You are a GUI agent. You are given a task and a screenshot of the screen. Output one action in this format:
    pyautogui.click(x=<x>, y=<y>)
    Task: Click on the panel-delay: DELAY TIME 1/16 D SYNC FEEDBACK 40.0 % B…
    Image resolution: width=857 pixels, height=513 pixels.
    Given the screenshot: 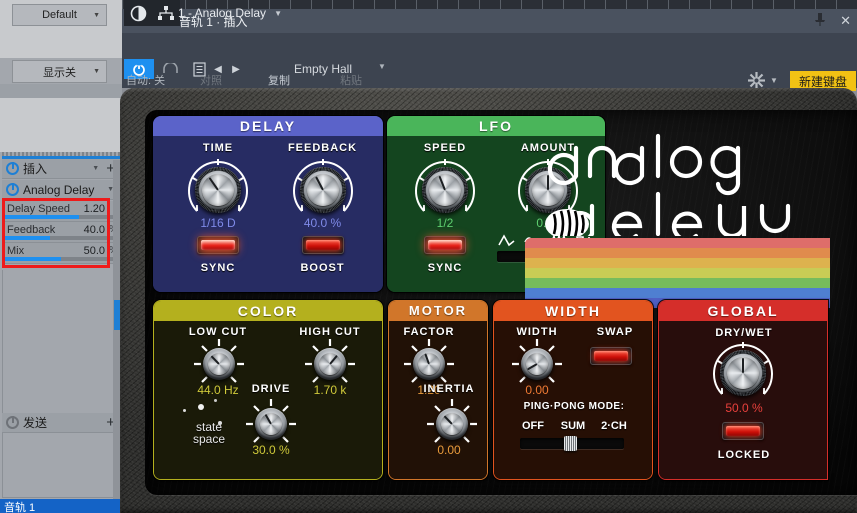 What is the action you would take?
    pyautogui.click(x=268, y=204)
    